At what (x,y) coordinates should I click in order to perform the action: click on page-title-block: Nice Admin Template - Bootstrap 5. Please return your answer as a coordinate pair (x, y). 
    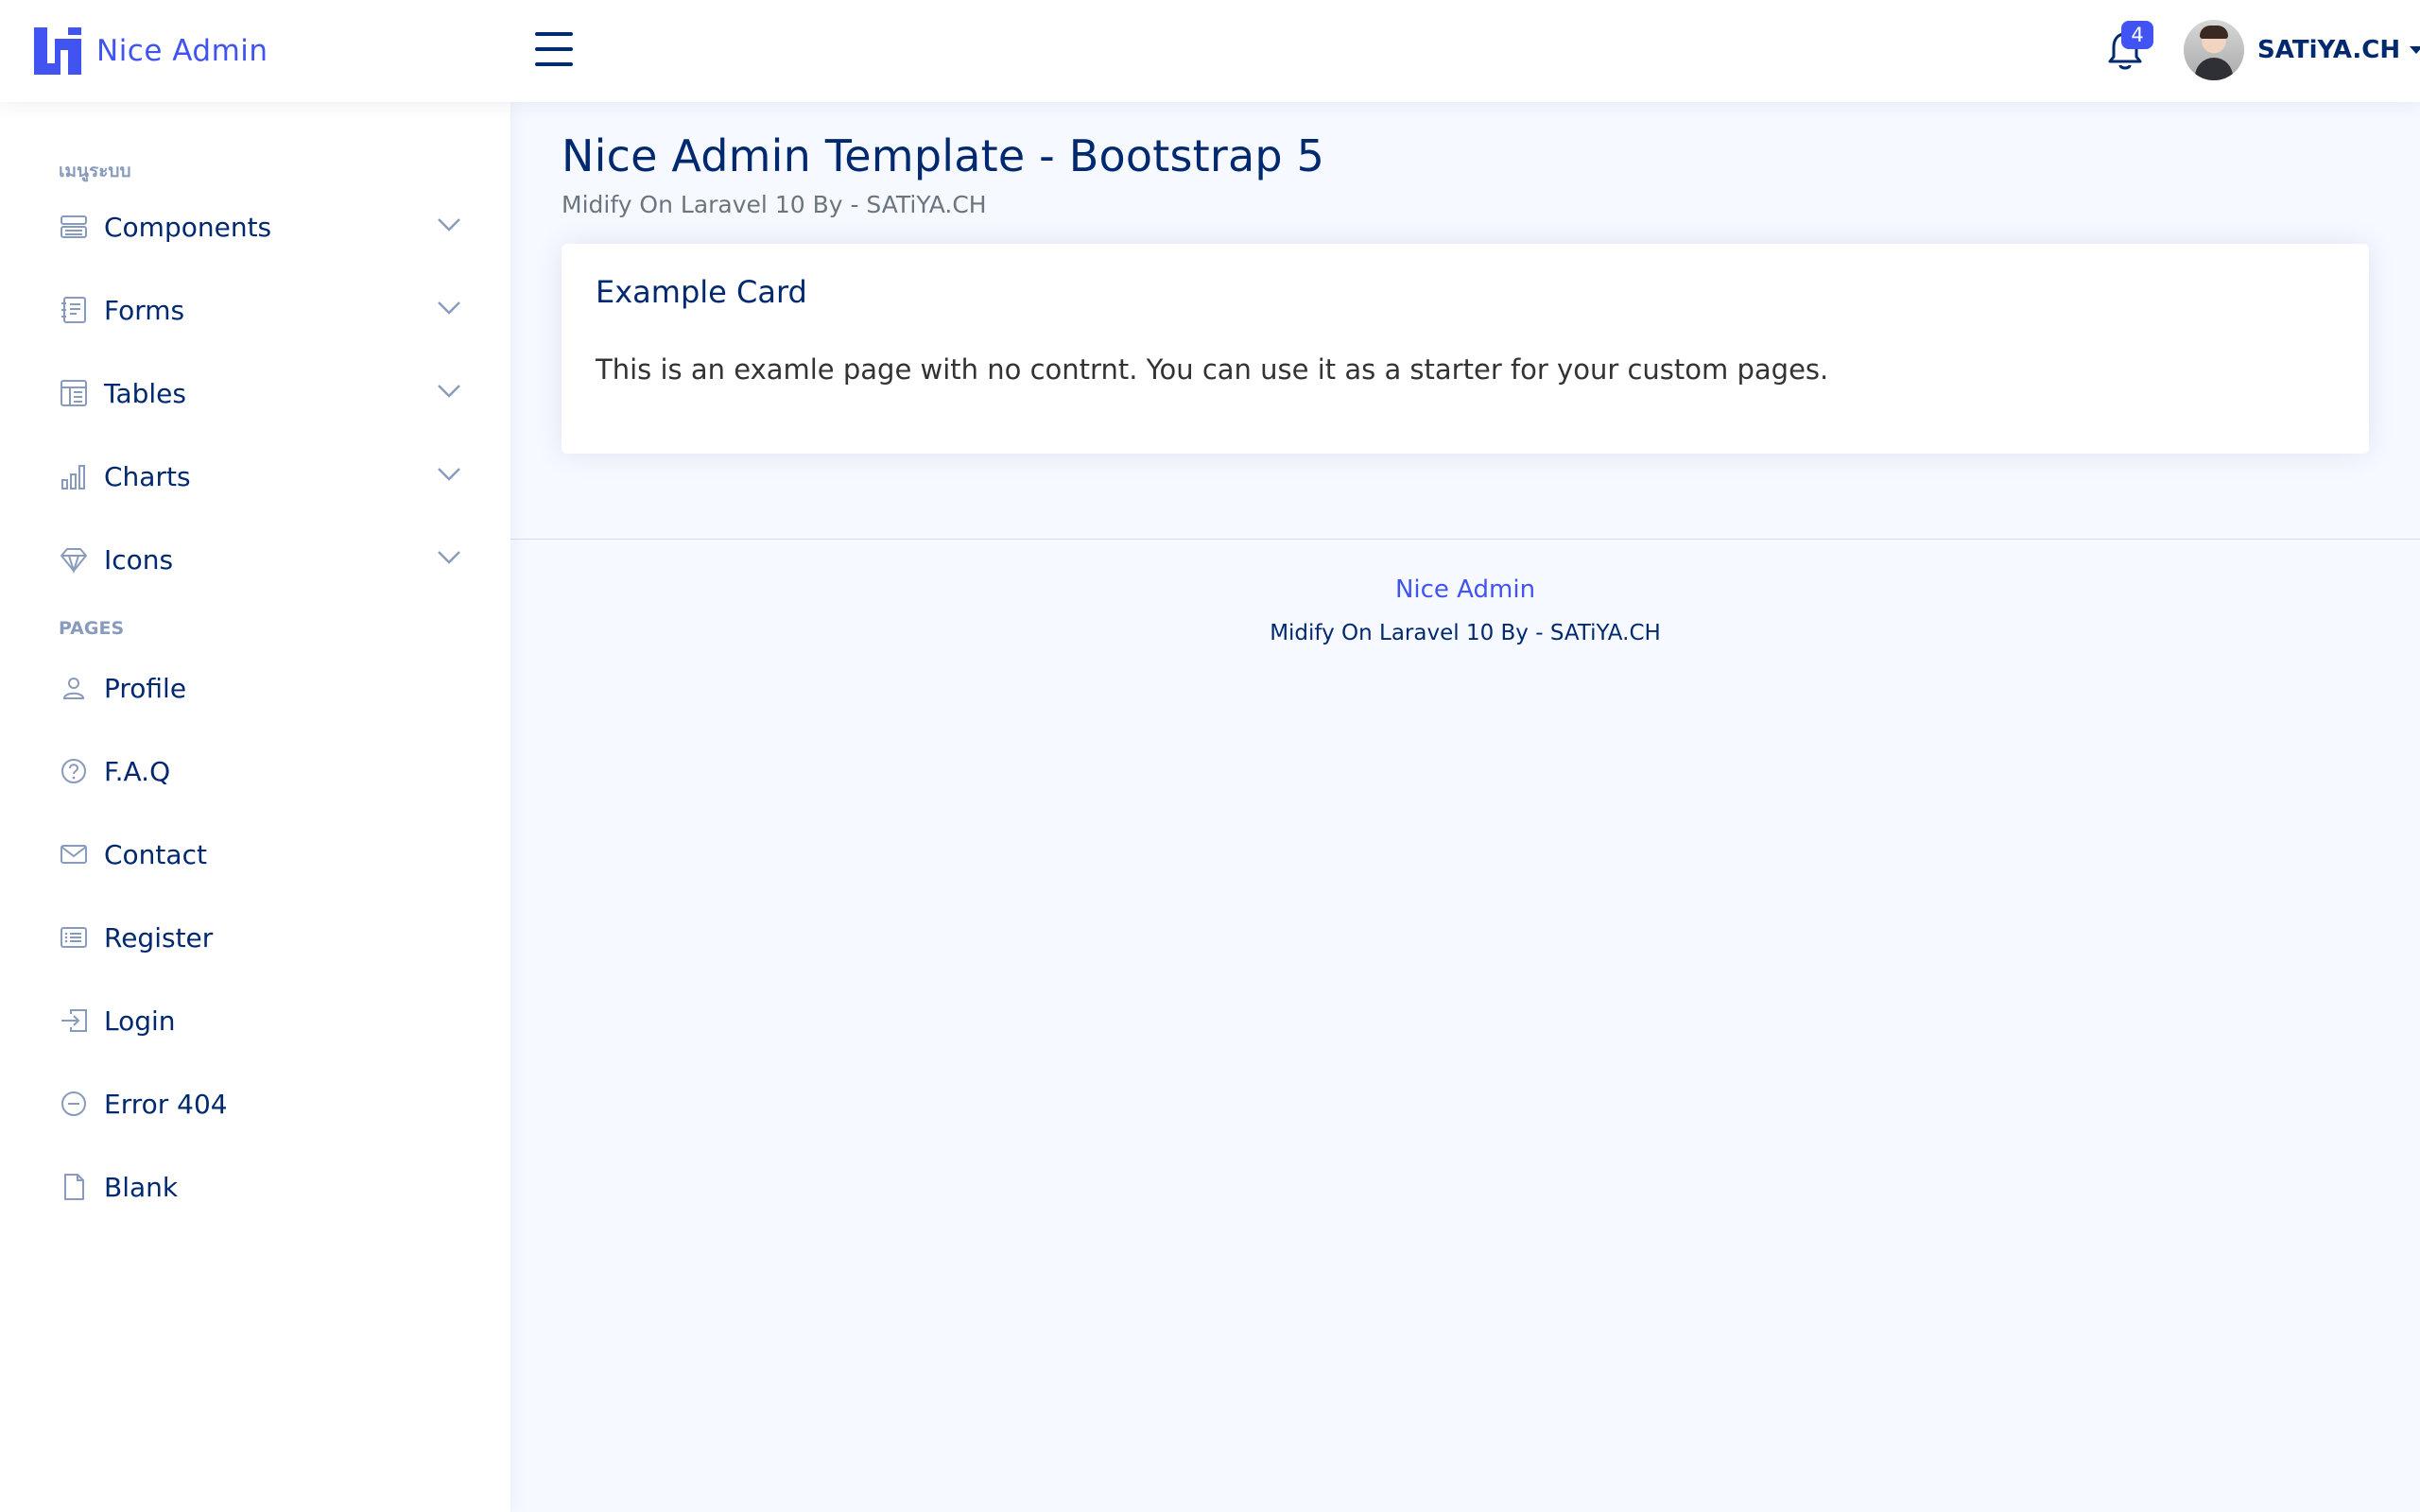
    Looking at the image, I should click on (943, 155).